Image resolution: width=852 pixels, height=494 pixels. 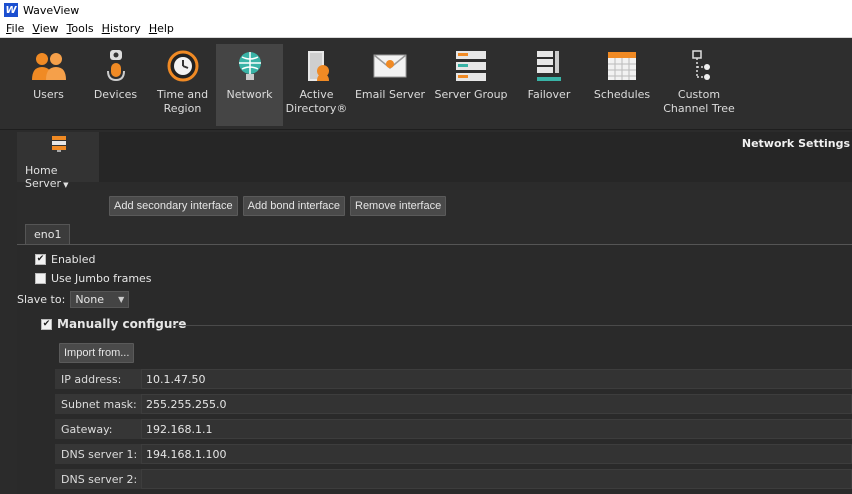 What do you see at coordinates (115, 94) in the screenshot?
I see `toolbar-devices-label: Devices` at bounding box center [115, 94].